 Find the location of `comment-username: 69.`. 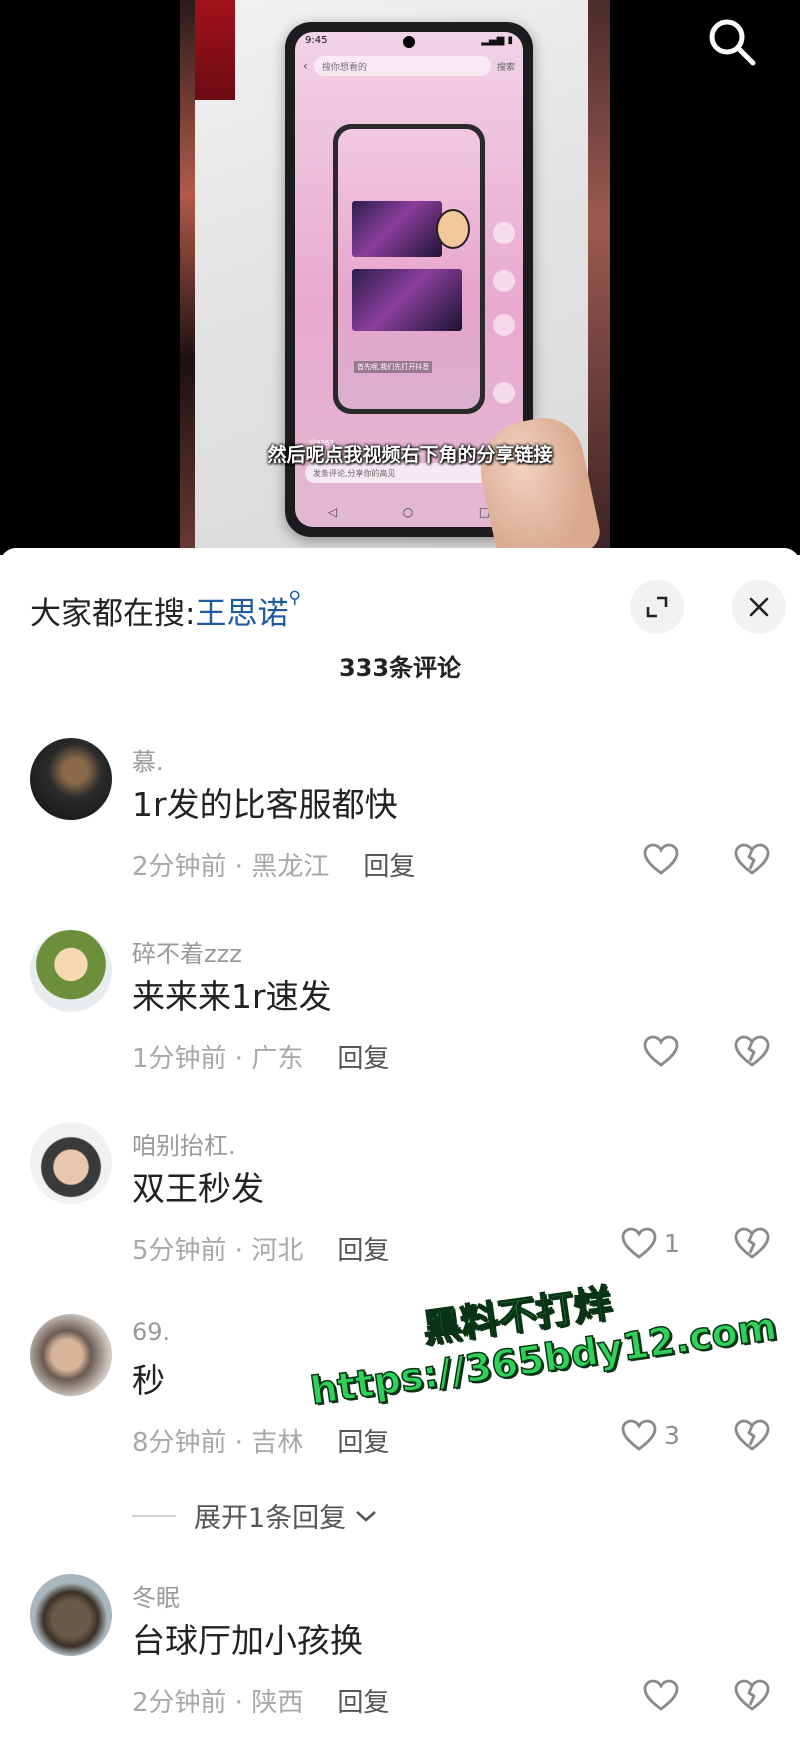

comment-username: 69. is located at coordinates (151, 1332).